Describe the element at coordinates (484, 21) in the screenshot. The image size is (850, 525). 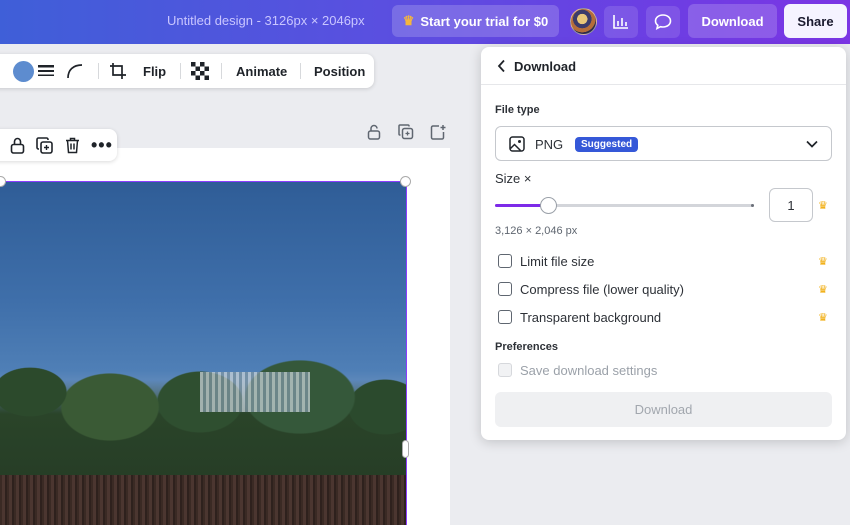
I see `start-trial-label: Start your trial for $0` at that location.